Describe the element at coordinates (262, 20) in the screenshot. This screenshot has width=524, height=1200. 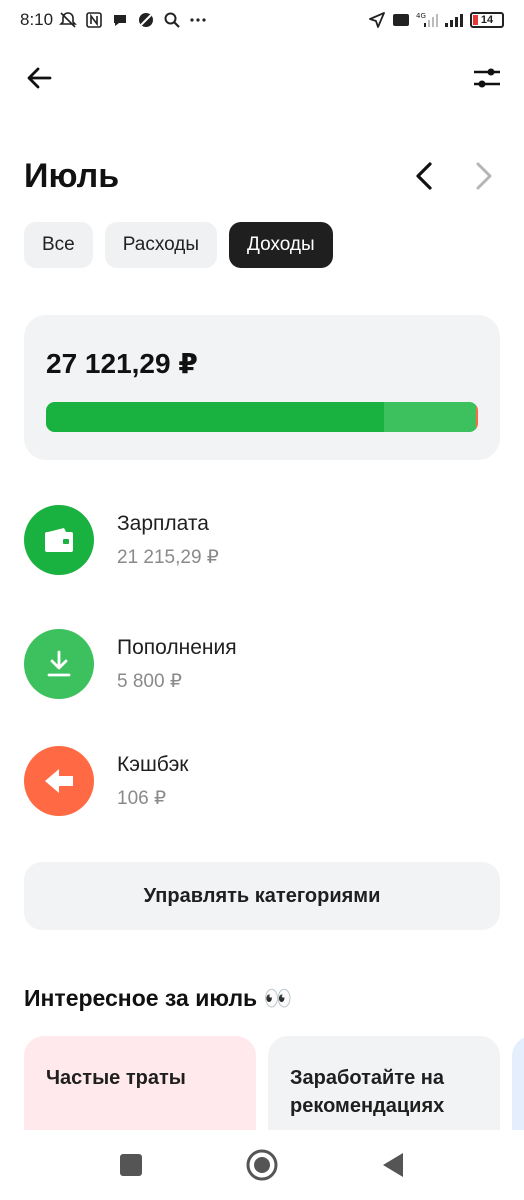
I see `status-bar: 8:10 4G 14` at that location.